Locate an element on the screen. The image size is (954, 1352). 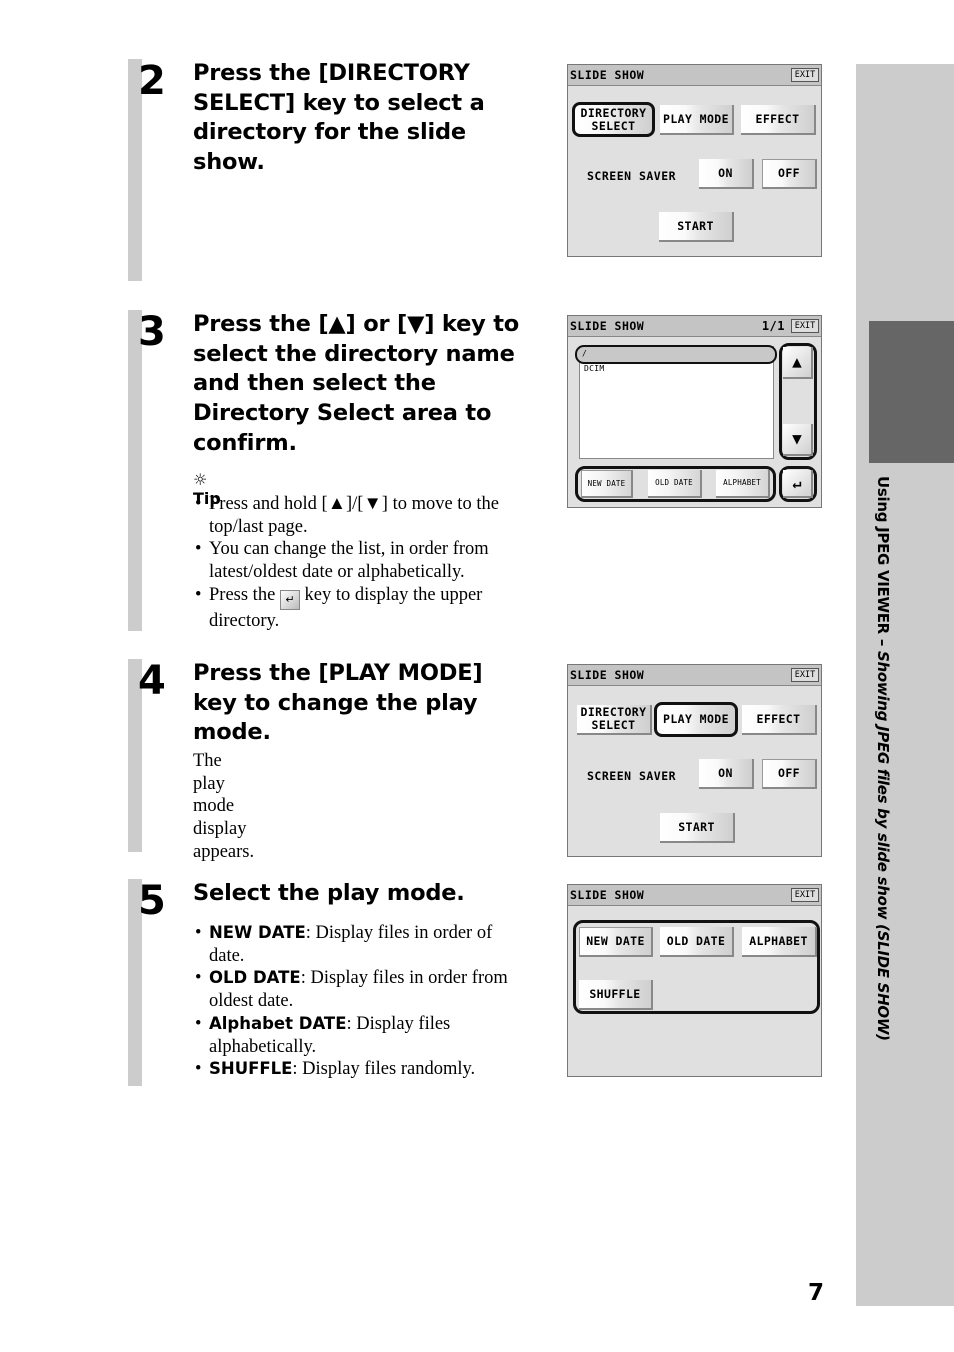
sort-new-date-button: NEW DATE is located at coordinates (607, 484).